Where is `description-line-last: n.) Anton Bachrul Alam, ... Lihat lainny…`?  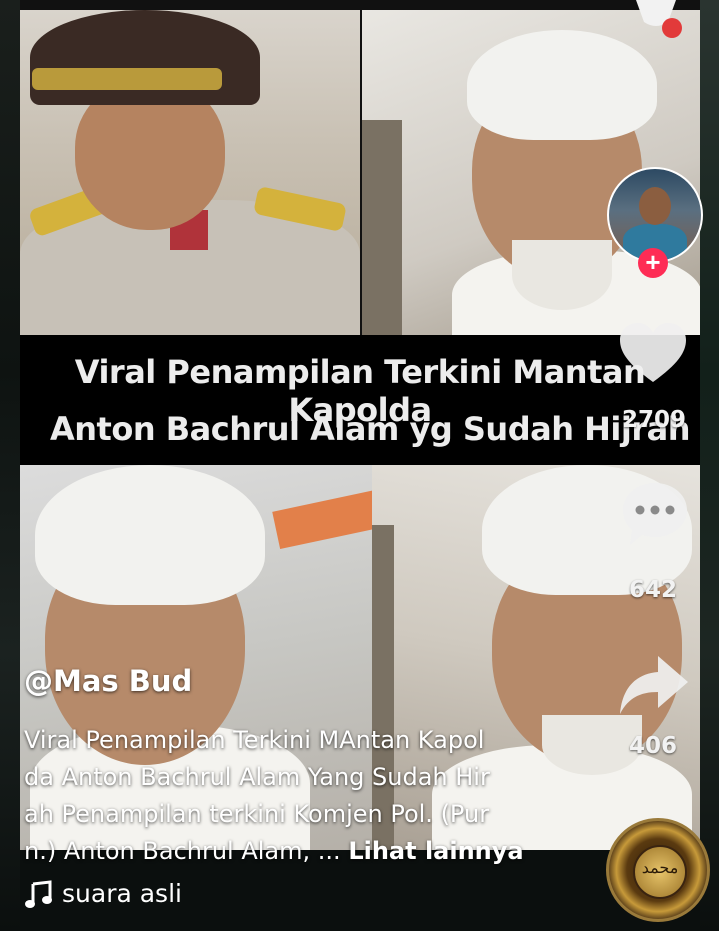 description-line-last: n.) Anton Bachrul Alam, ... Lihat lainny… is located at coordinates (309, 851).